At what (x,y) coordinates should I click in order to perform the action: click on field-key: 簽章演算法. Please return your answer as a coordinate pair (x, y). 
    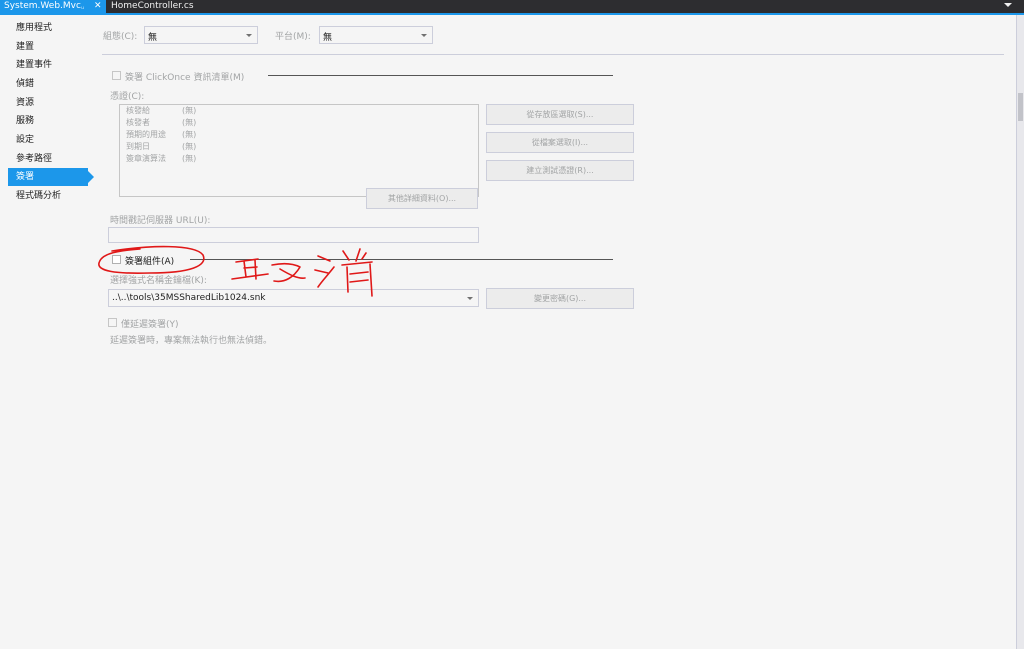
    Looking at the image, I should click on (146, 158).